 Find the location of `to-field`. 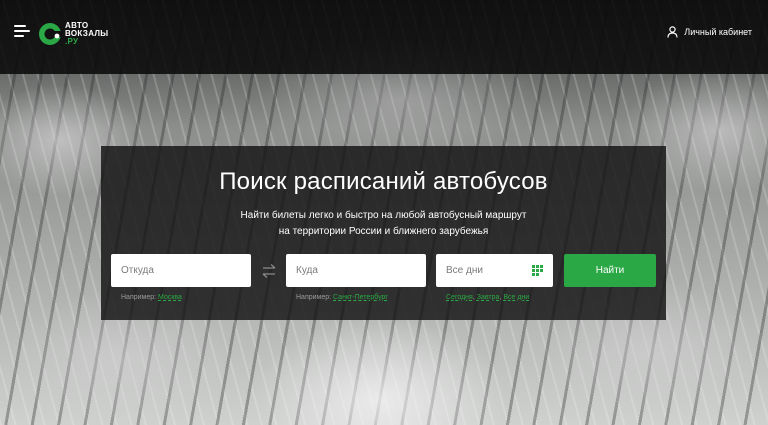

to-field is located at coordinates (356, 270).